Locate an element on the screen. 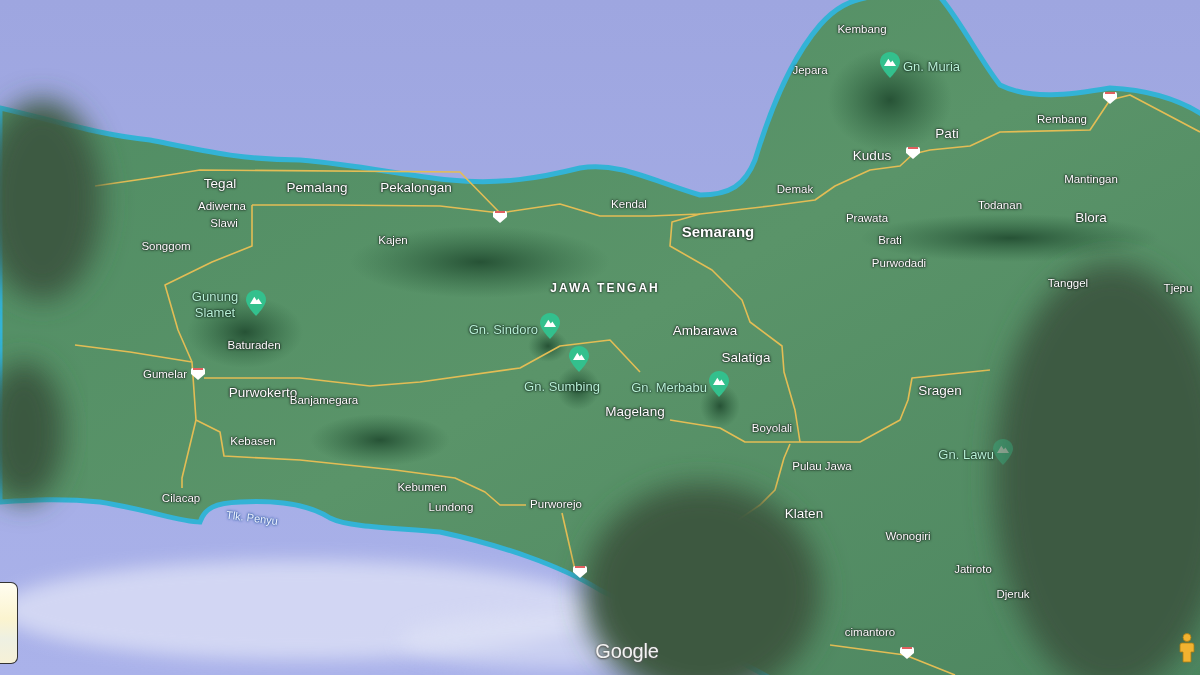 Image resolution: width=1200 pixels, height=675 pixels. peak-label: Gn. Merbabu is located at coordinates (669, 388).